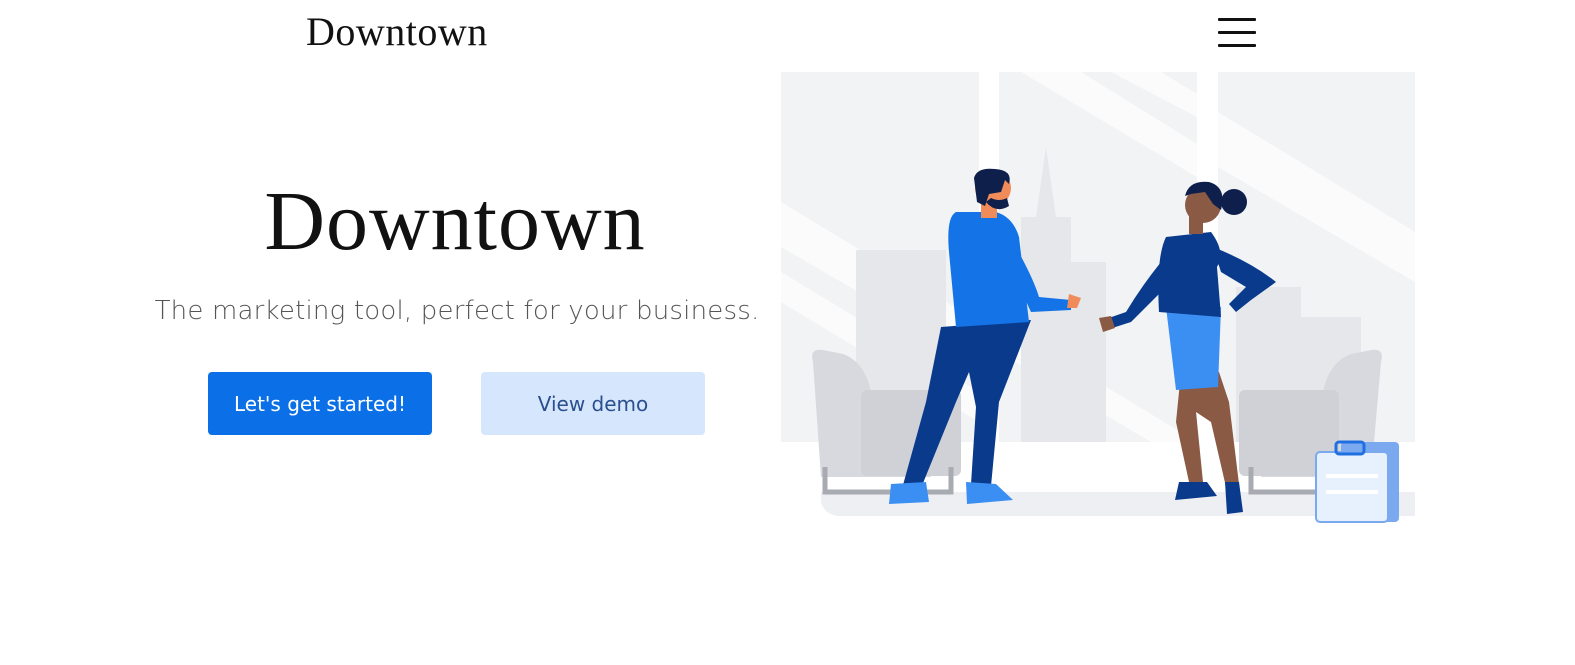  Describe the element at coordinates (593, 403) in the screenshot. I see `view-demo-button: View demo` at that location.